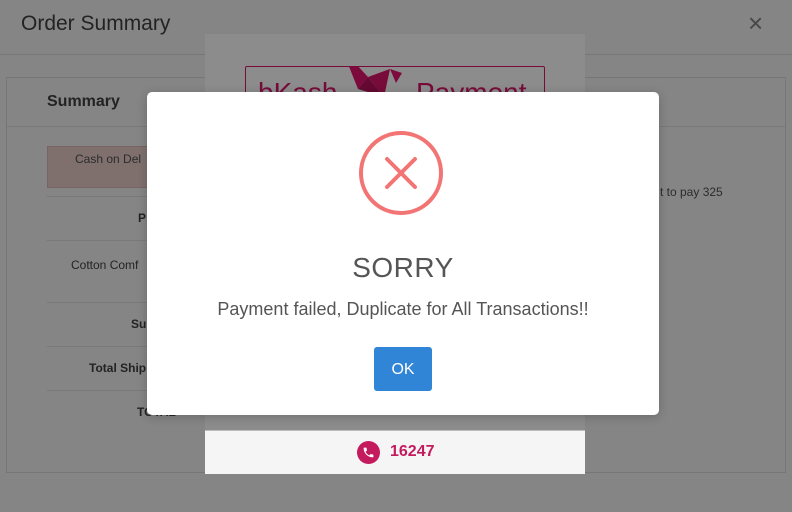 This screenshot has width=792, height=512. Describe the element at coordinates (412, 451) in the screenshot. I see `bkash-hotline: 16247` at that location.